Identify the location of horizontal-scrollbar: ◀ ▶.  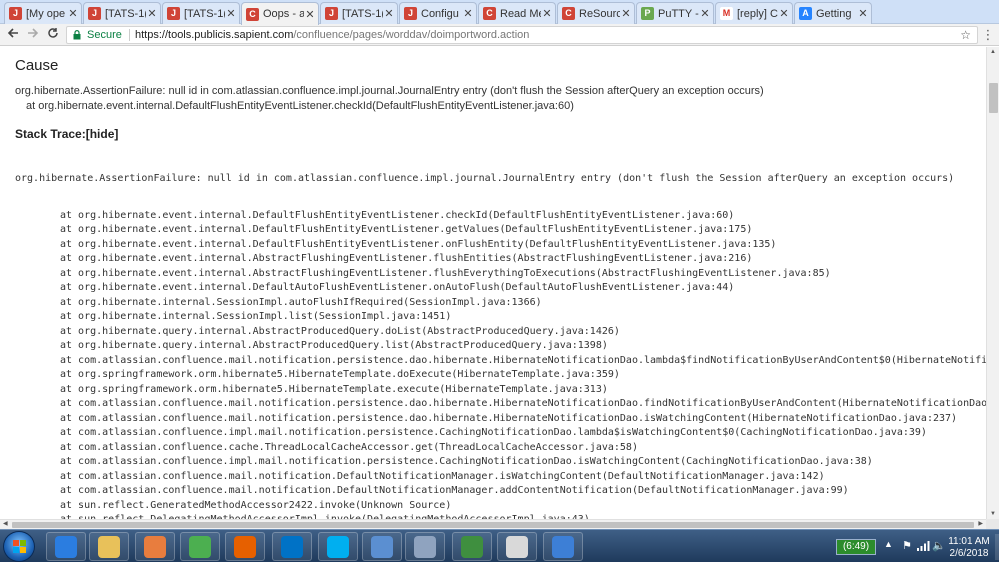
(493, 524).